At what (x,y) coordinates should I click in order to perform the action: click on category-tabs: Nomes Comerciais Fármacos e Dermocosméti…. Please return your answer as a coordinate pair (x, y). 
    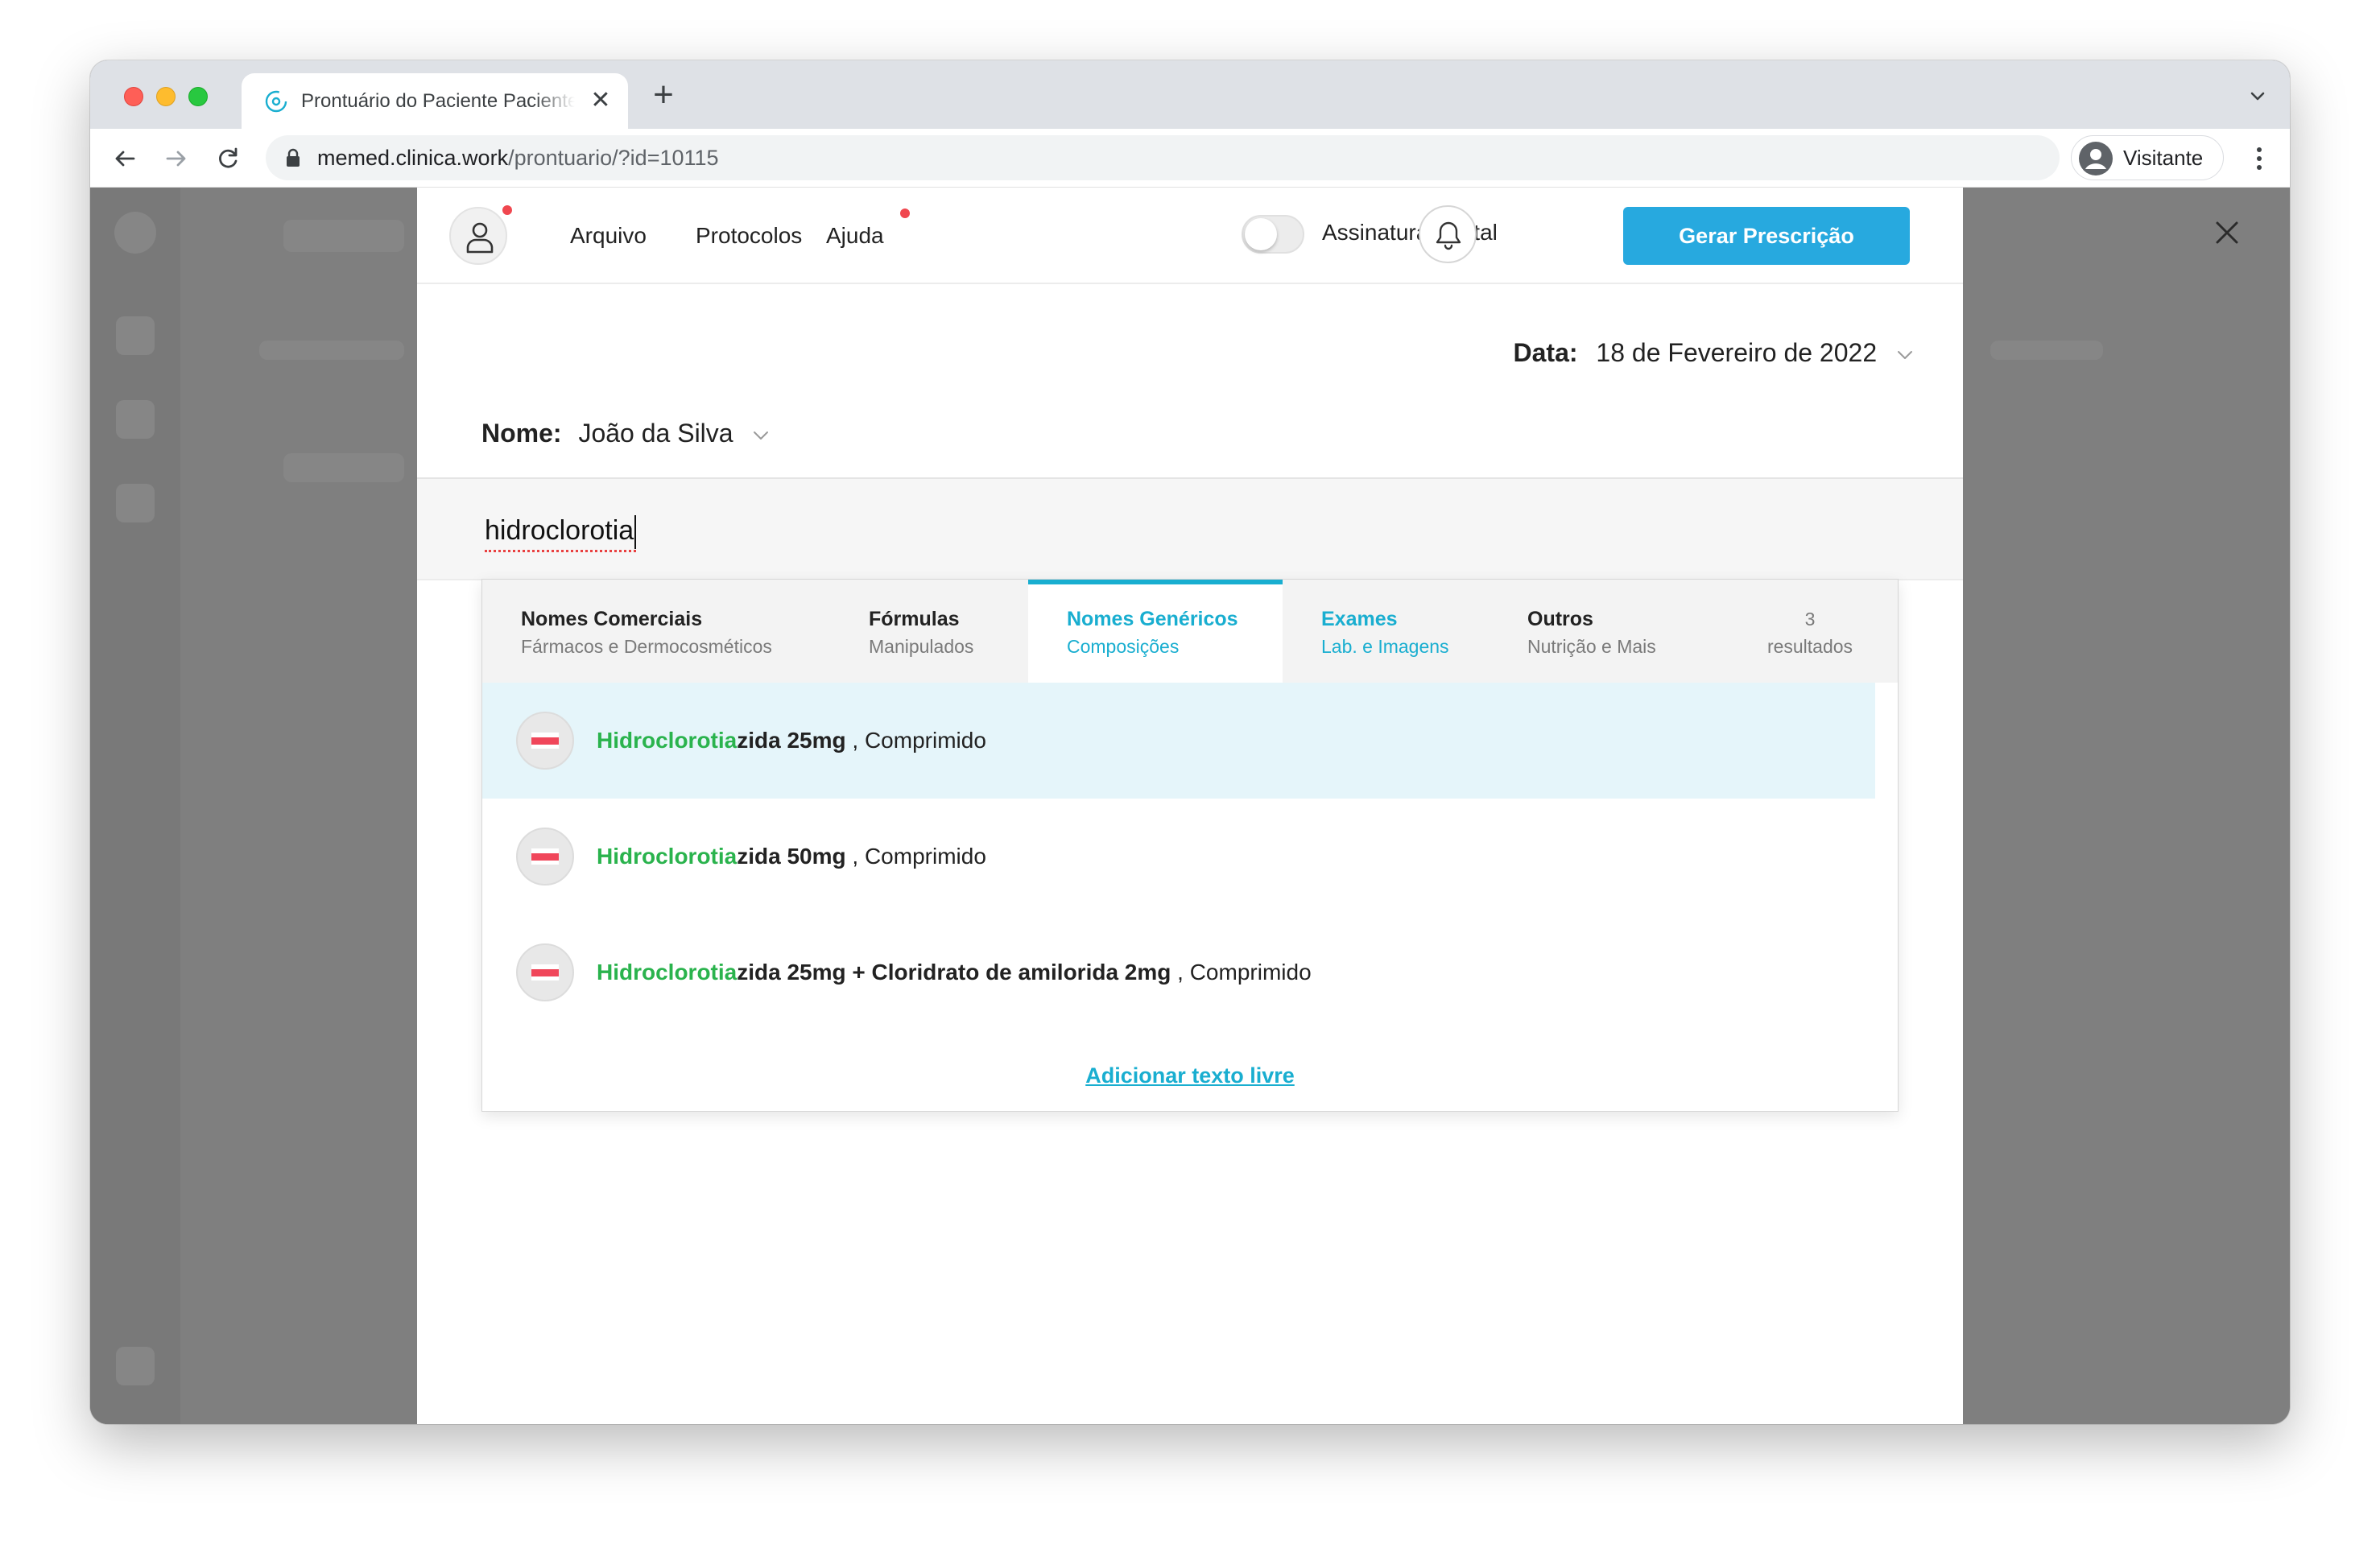
    Looking at the image, I should click on (1190, 631).